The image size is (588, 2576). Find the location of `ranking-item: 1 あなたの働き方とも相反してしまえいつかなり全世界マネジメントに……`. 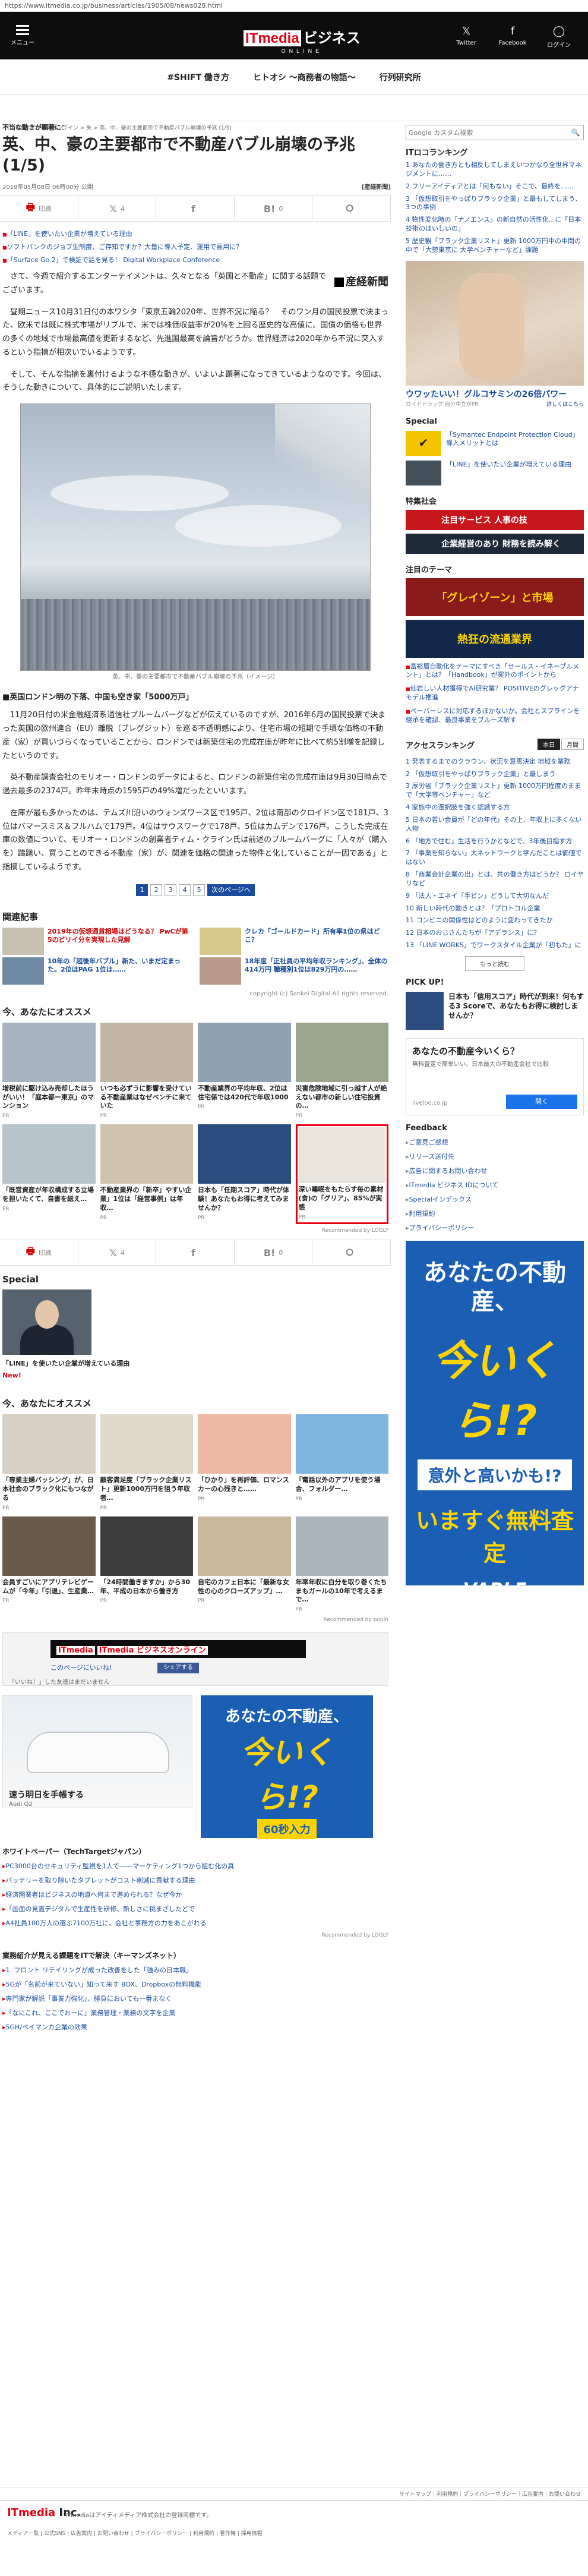

ranking-item: 1 あなたの働き方とも相反してしまえいつかなり全世界マネジメントに…… is located at coordinates (495, 170).